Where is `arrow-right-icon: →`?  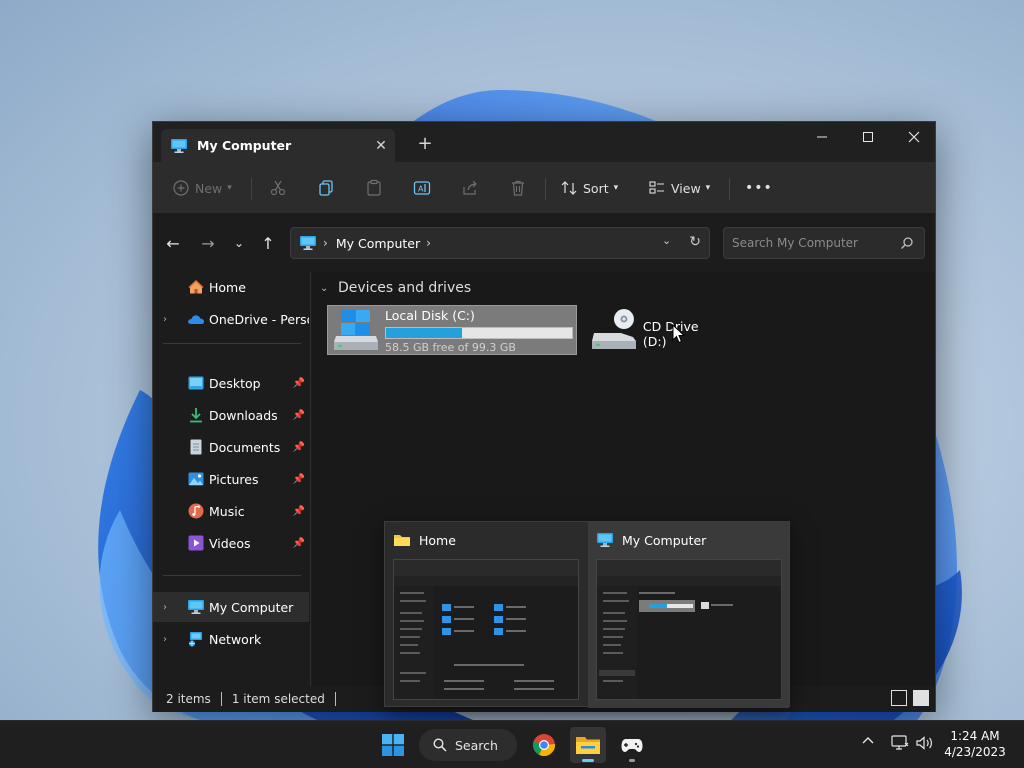
arrow-right-icon: → is located at coordinates (208, 243).